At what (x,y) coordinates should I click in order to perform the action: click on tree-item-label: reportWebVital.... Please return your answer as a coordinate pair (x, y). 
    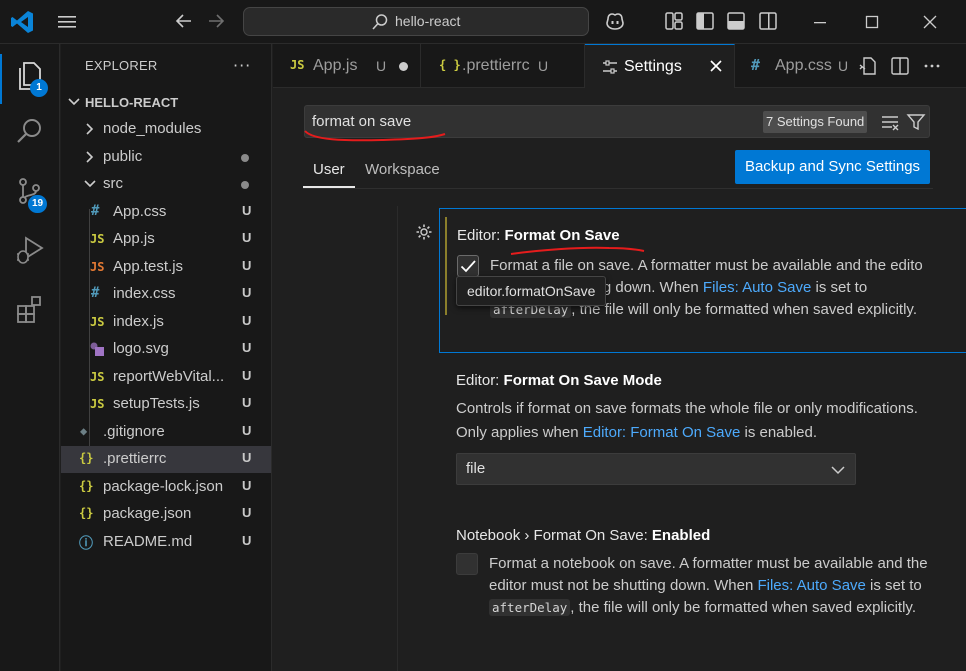
    Looking at the image, I should click on (169, 376).